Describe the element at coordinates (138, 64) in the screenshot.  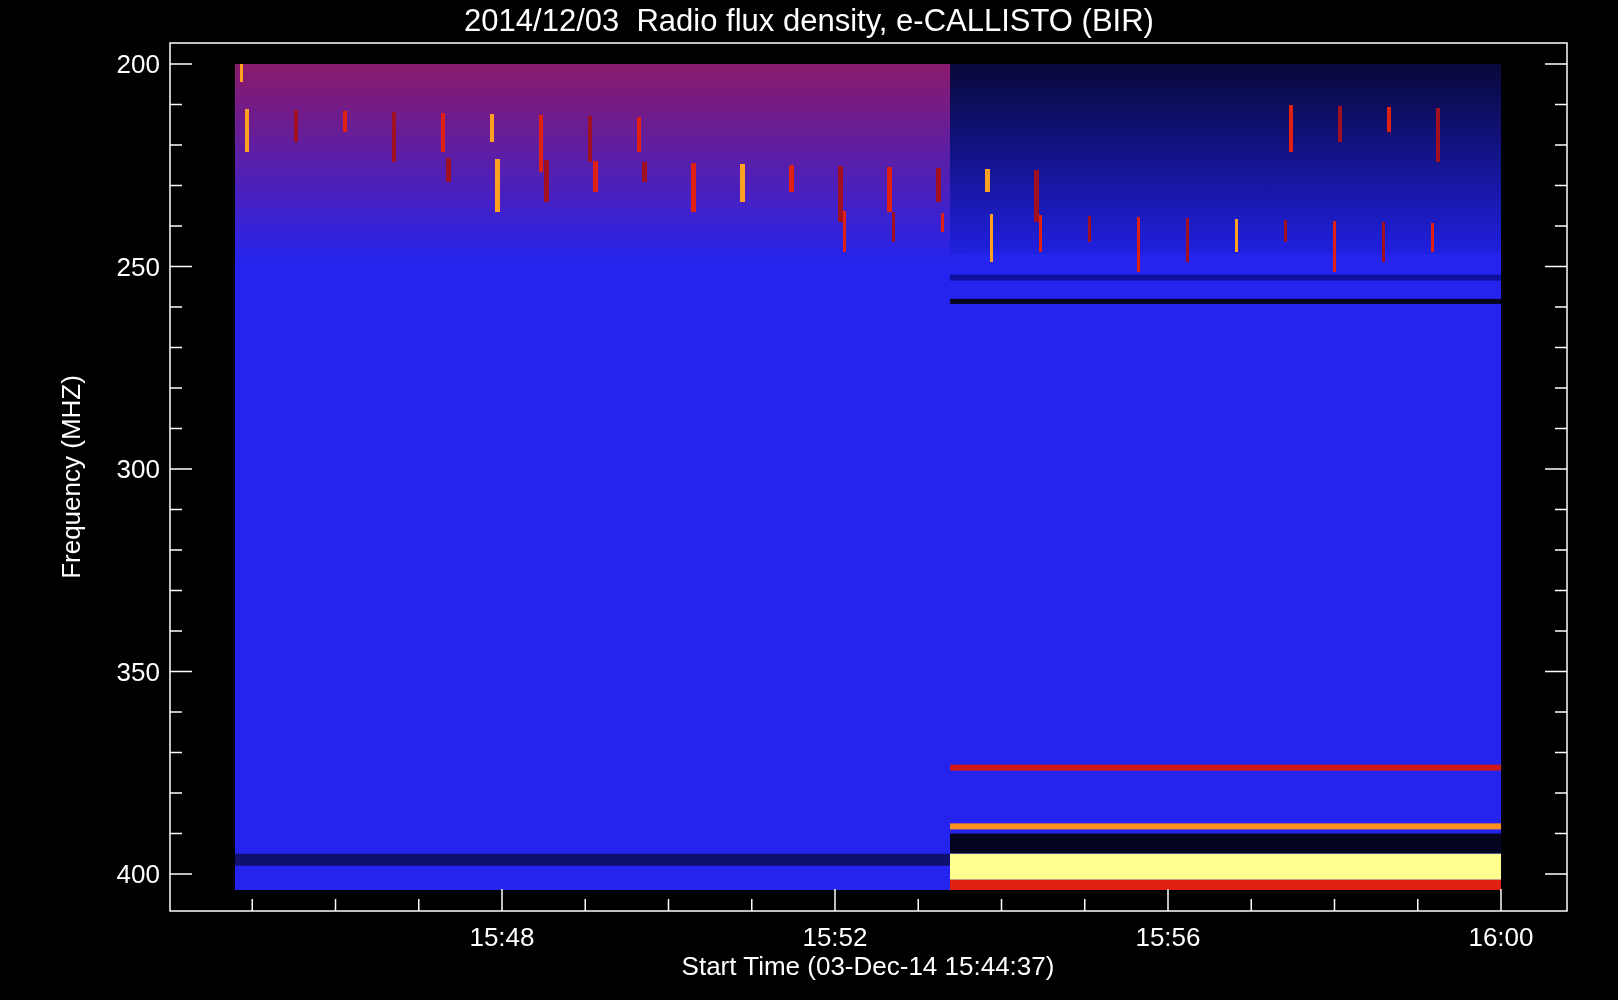
I see `y-tick-label: 200` at that location.